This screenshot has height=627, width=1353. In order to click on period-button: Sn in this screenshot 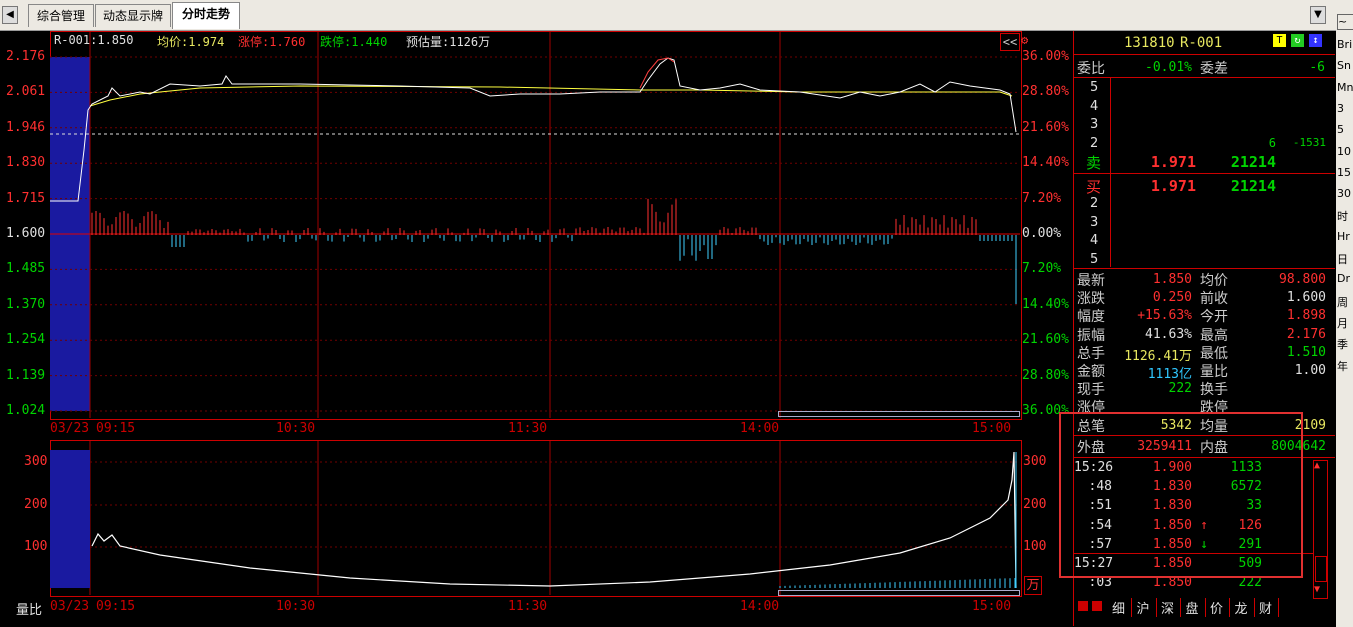, I will do `click(1345, 65)`.